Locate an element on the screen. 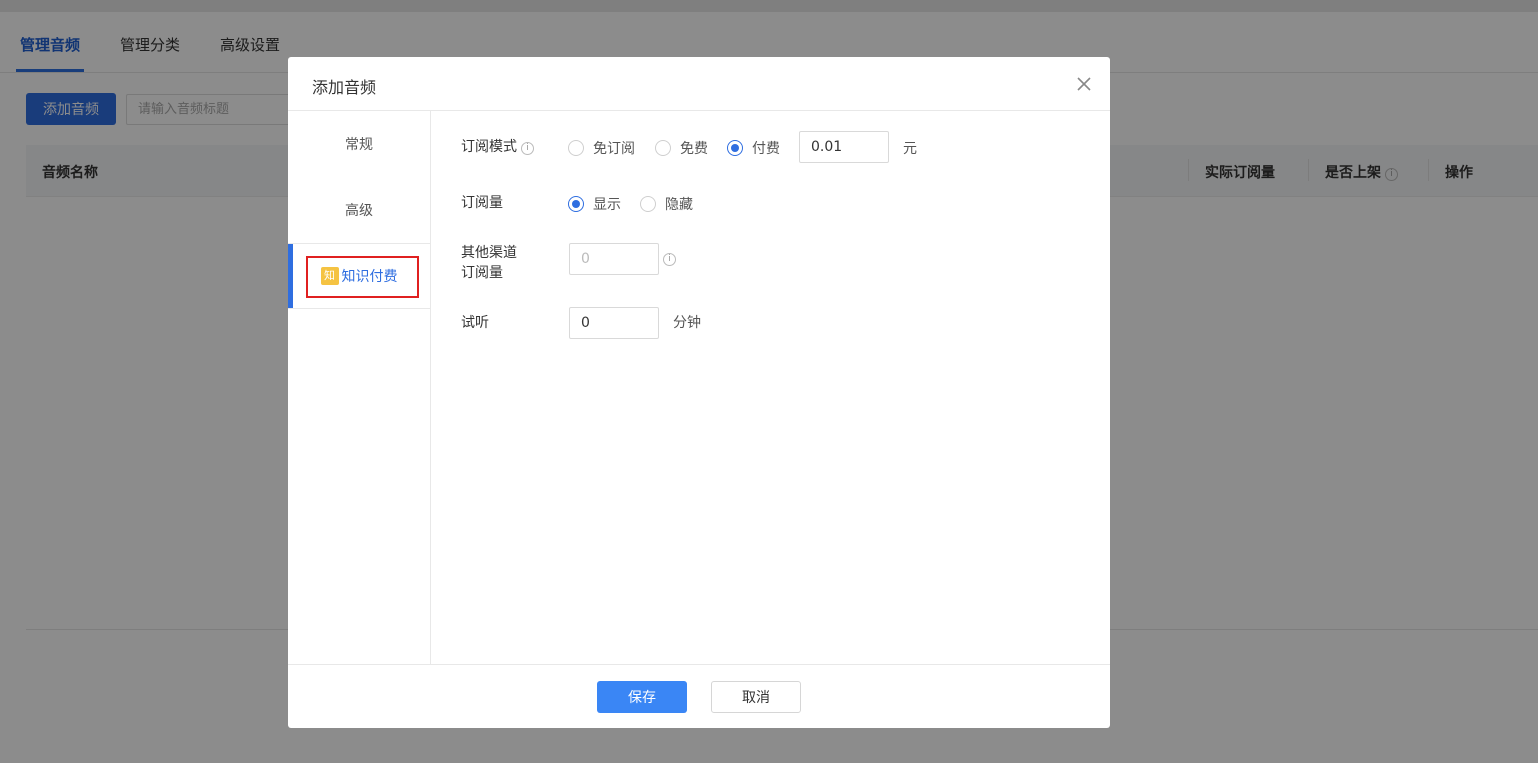 The width and height of the screenshot is (1538, 763). side-item-knowledge-pay: 知 知识付费 is located at coordinates (359, 276).